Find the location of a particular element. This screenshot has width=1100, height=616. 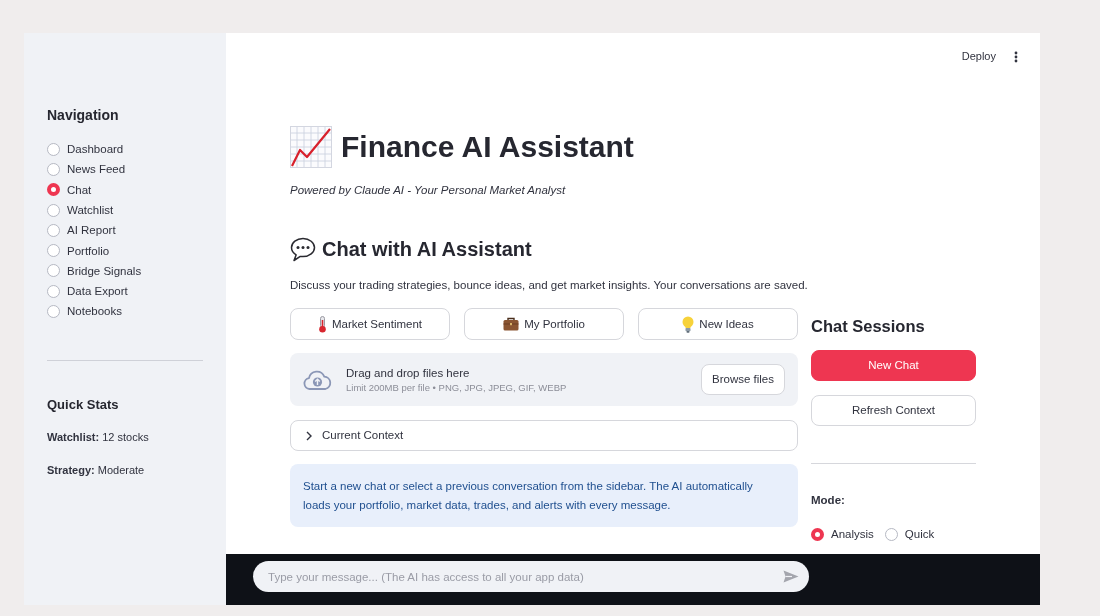

new-chat-button: New Chat is located at coordinates (893, 365).